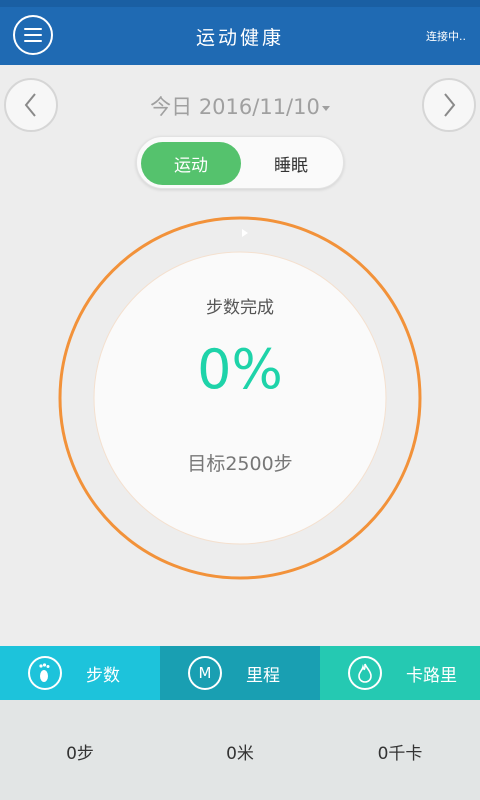 The height and width of the screenshot is (800, 480). Describe the element at coordinates (446, 36) in the screenshot. I see `connection-status: 连接中..` at that location.